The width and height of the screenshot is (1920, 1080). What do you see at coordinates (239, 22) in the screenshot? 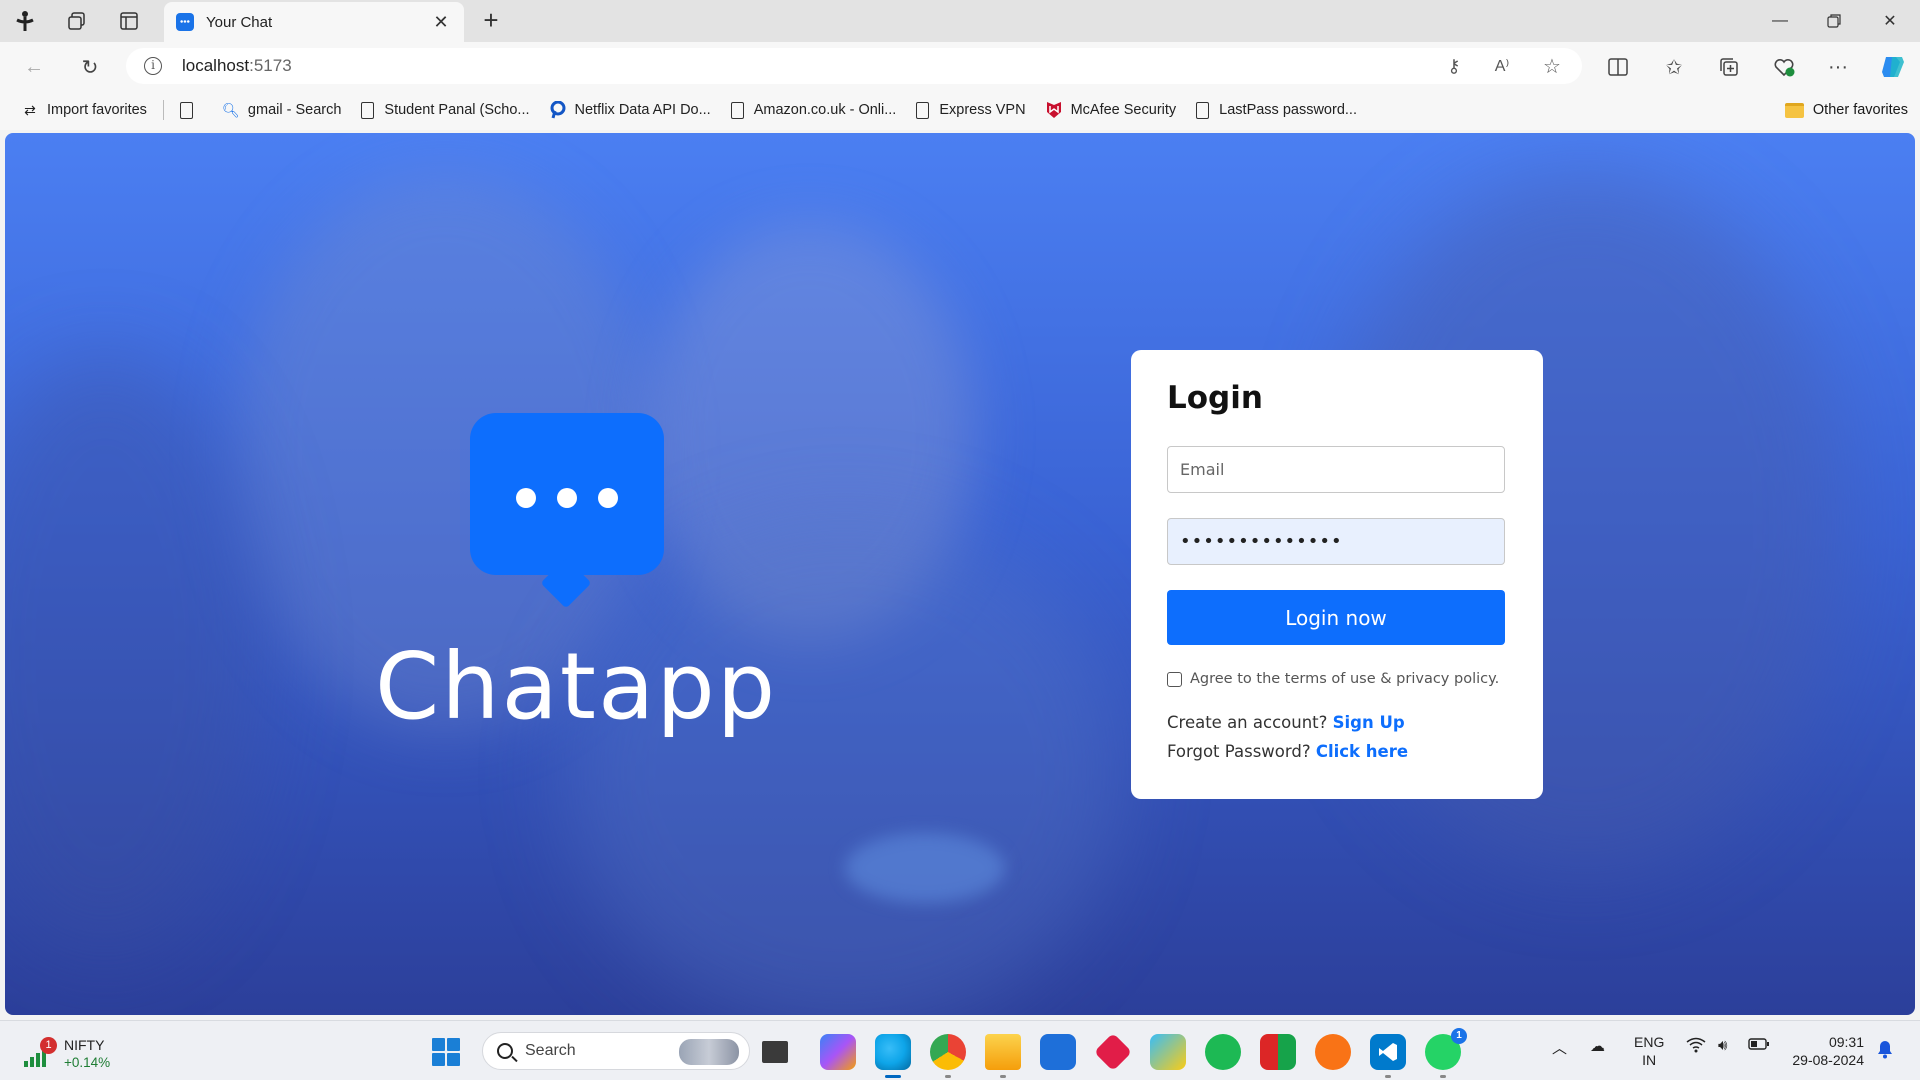
I see `tab-title: Your Chat` at bounding box center [239, 22].